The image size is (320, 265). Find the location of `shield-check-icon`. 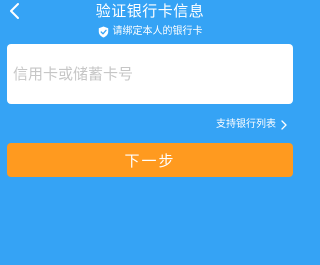

shield-check-icon is located at coordinates (103, 32).